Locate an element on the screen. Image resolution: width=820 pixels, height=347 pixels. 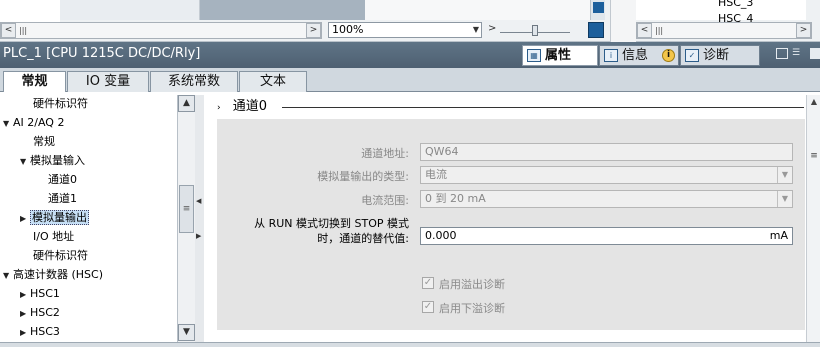
zoom-slider: > is located at coordinates (538, 30).